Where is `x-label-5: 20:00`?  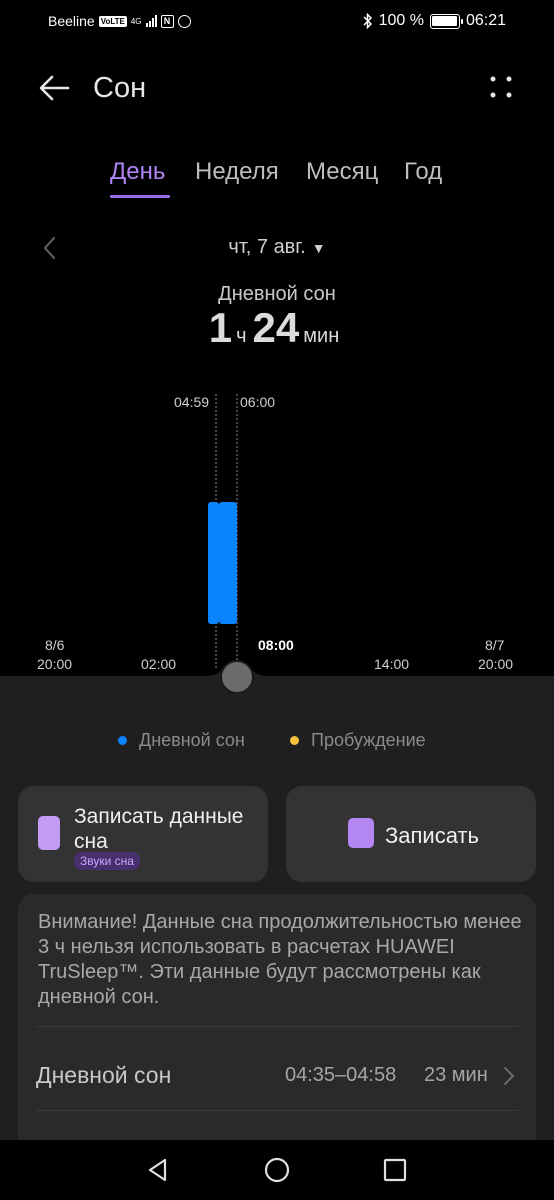
x-label-5: 20:00 is located at coordinates (496, 664).